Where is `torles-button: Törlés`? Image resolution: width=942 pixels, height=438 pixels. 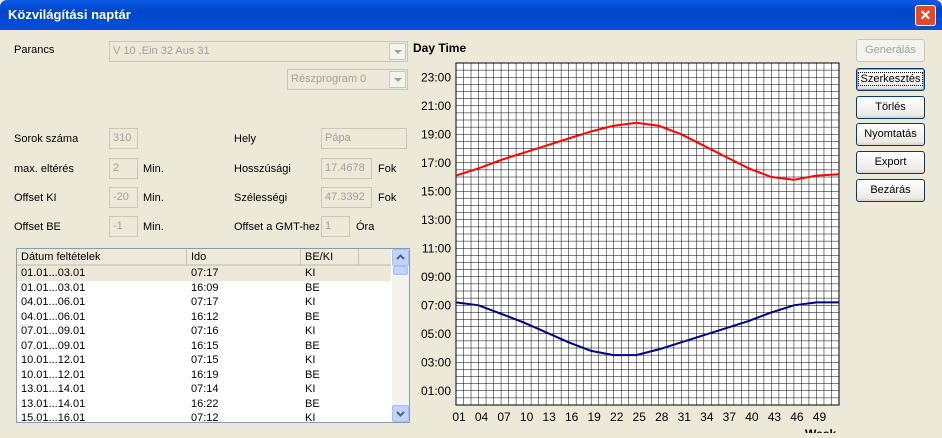 torles-button: Törlés is located at coordinates (890, 107).